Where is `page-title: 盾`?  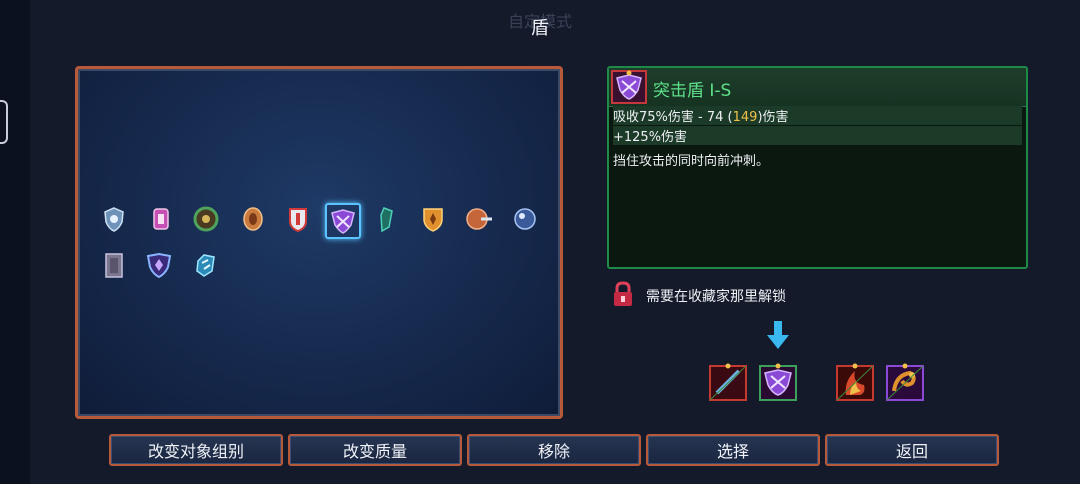
page-title: 盾 is located at coordinates (540, 28).